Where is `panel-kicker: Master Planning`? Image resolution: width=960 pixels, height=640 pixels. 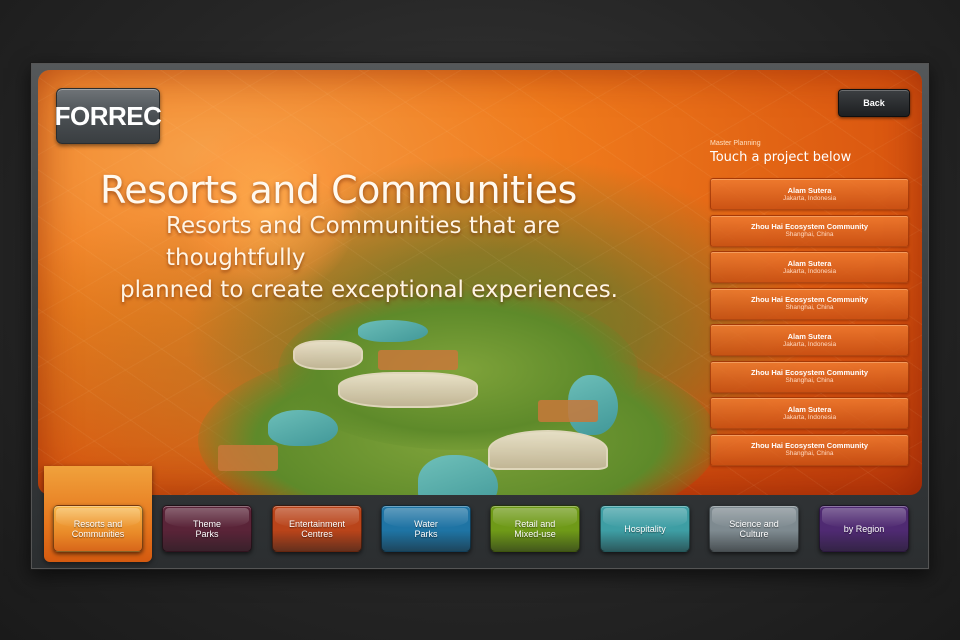 panel-kicker: Master Planning is located at coordinates (735, 143).